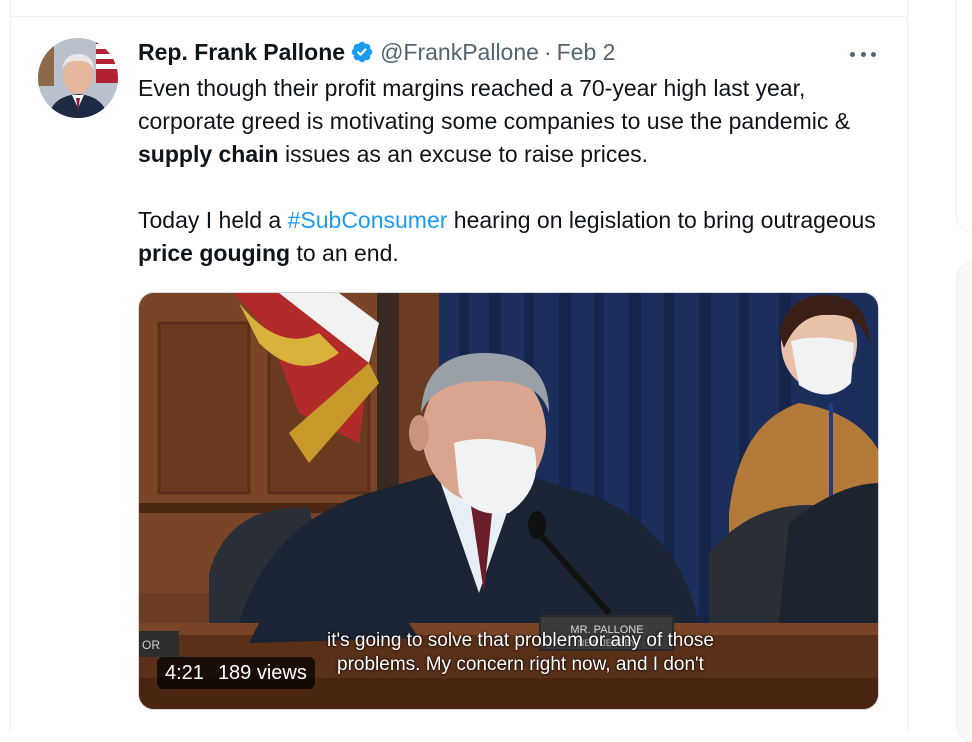 Image resolution: width=972 pixels, height=742 pixels. I want to click on hashtag-link: #SubConsumer, so click(368, 220).